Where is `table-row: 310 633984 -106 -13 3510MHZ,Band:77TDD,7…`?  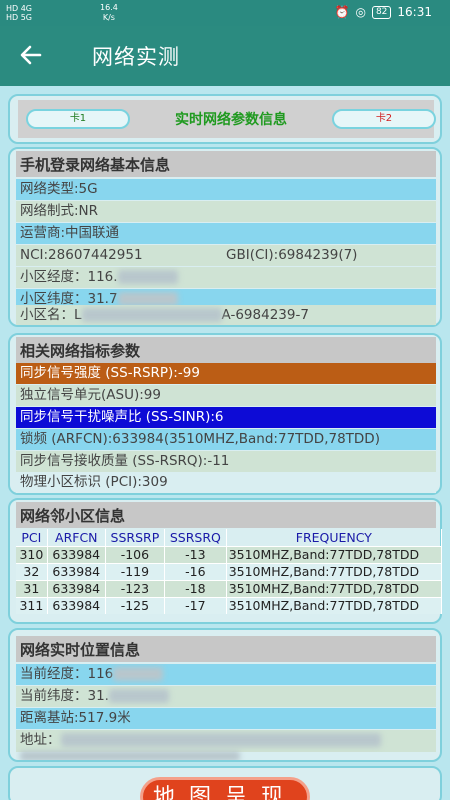
table-row: 310 633984 -106 -13 3510MHZ,Band:77TDD,7… is located at coordinates (229, 554).